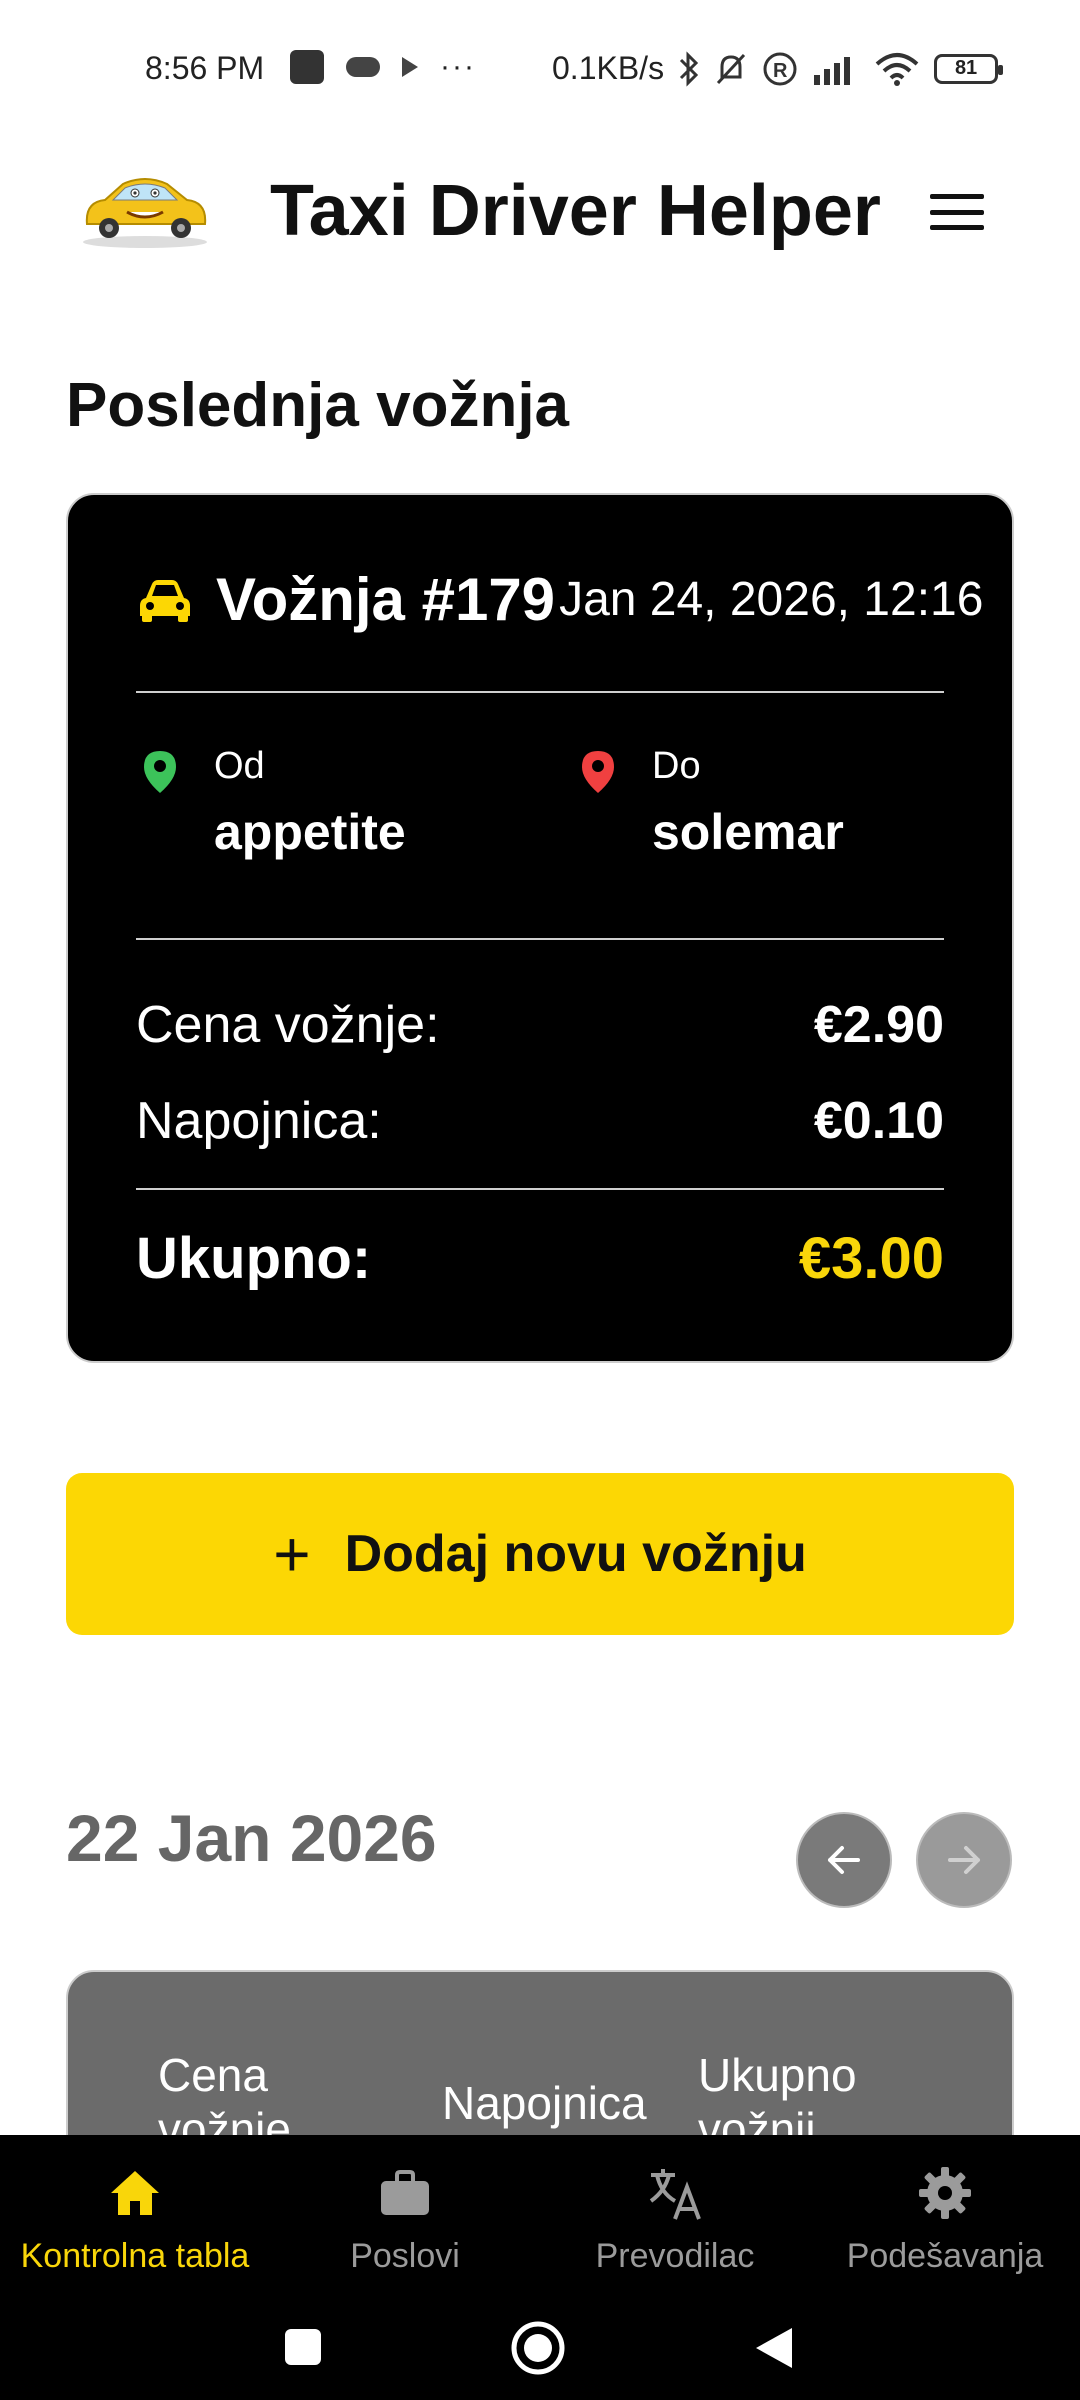 This screenshot has height=2400, width=1080. I want to click on total-value: €3.00, so click(871, 1258).